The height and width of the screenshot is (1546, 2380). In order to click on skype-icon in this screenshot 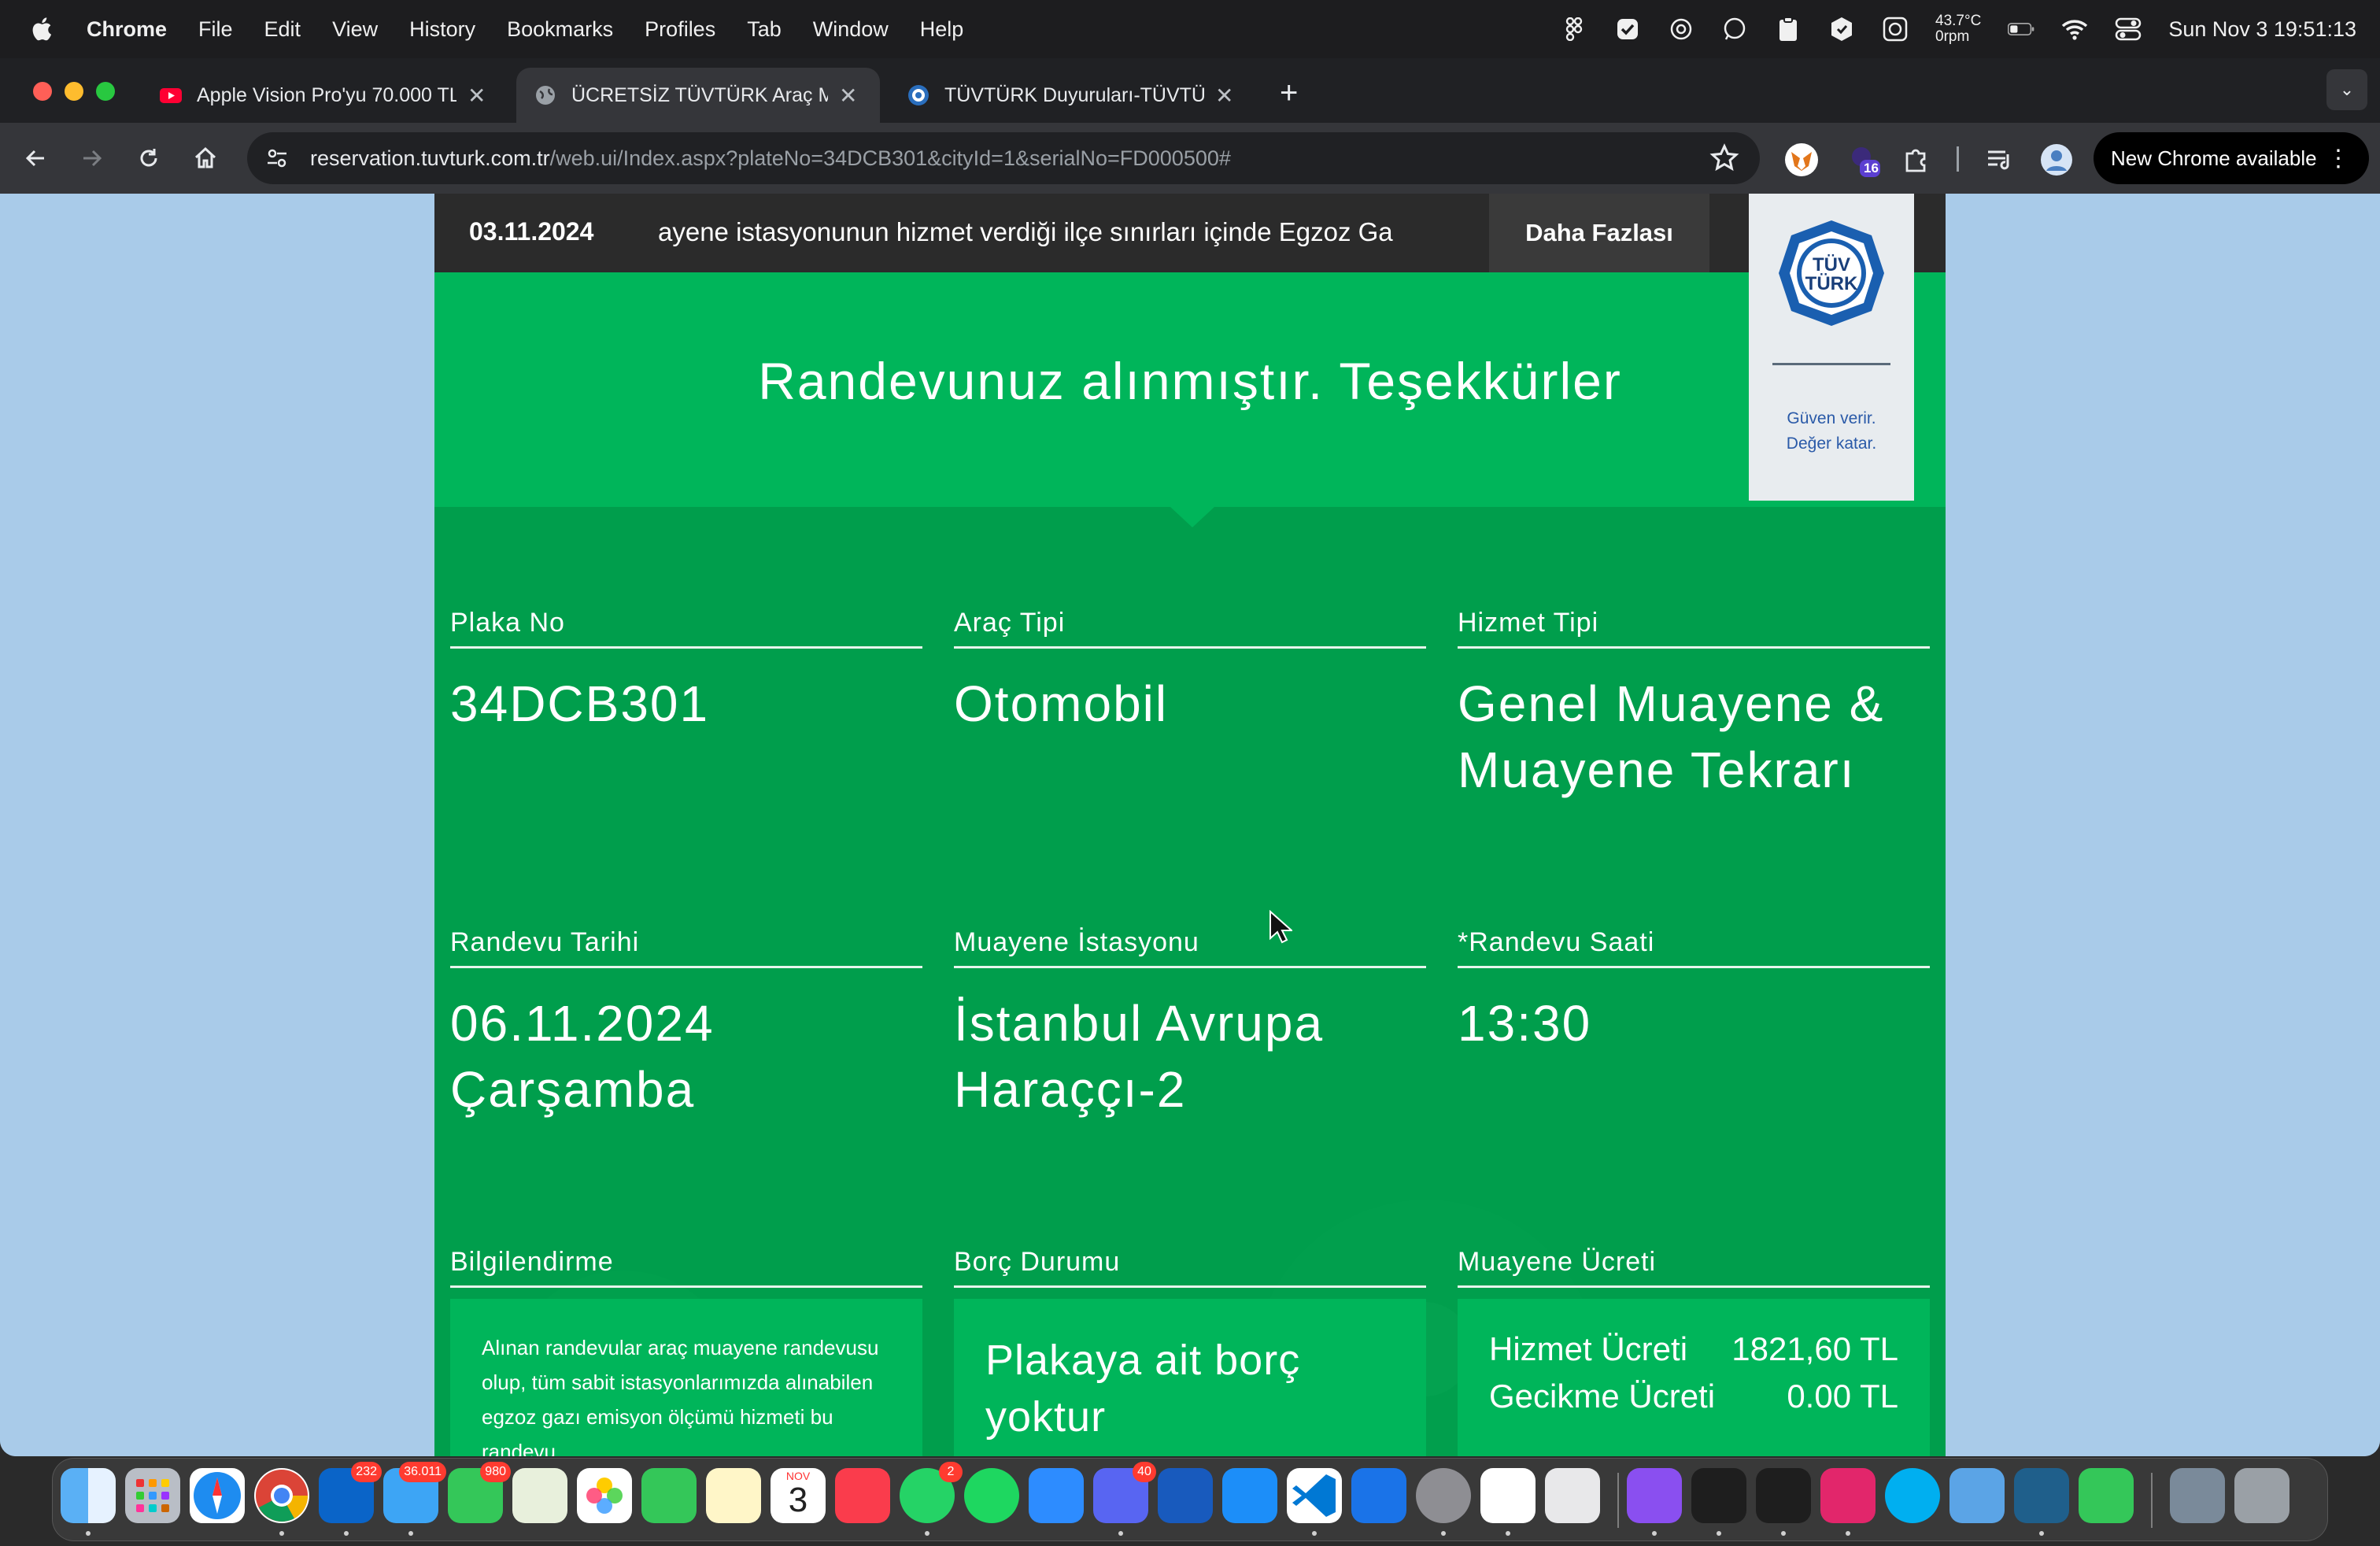, I will do `click(1913, 1495)`.